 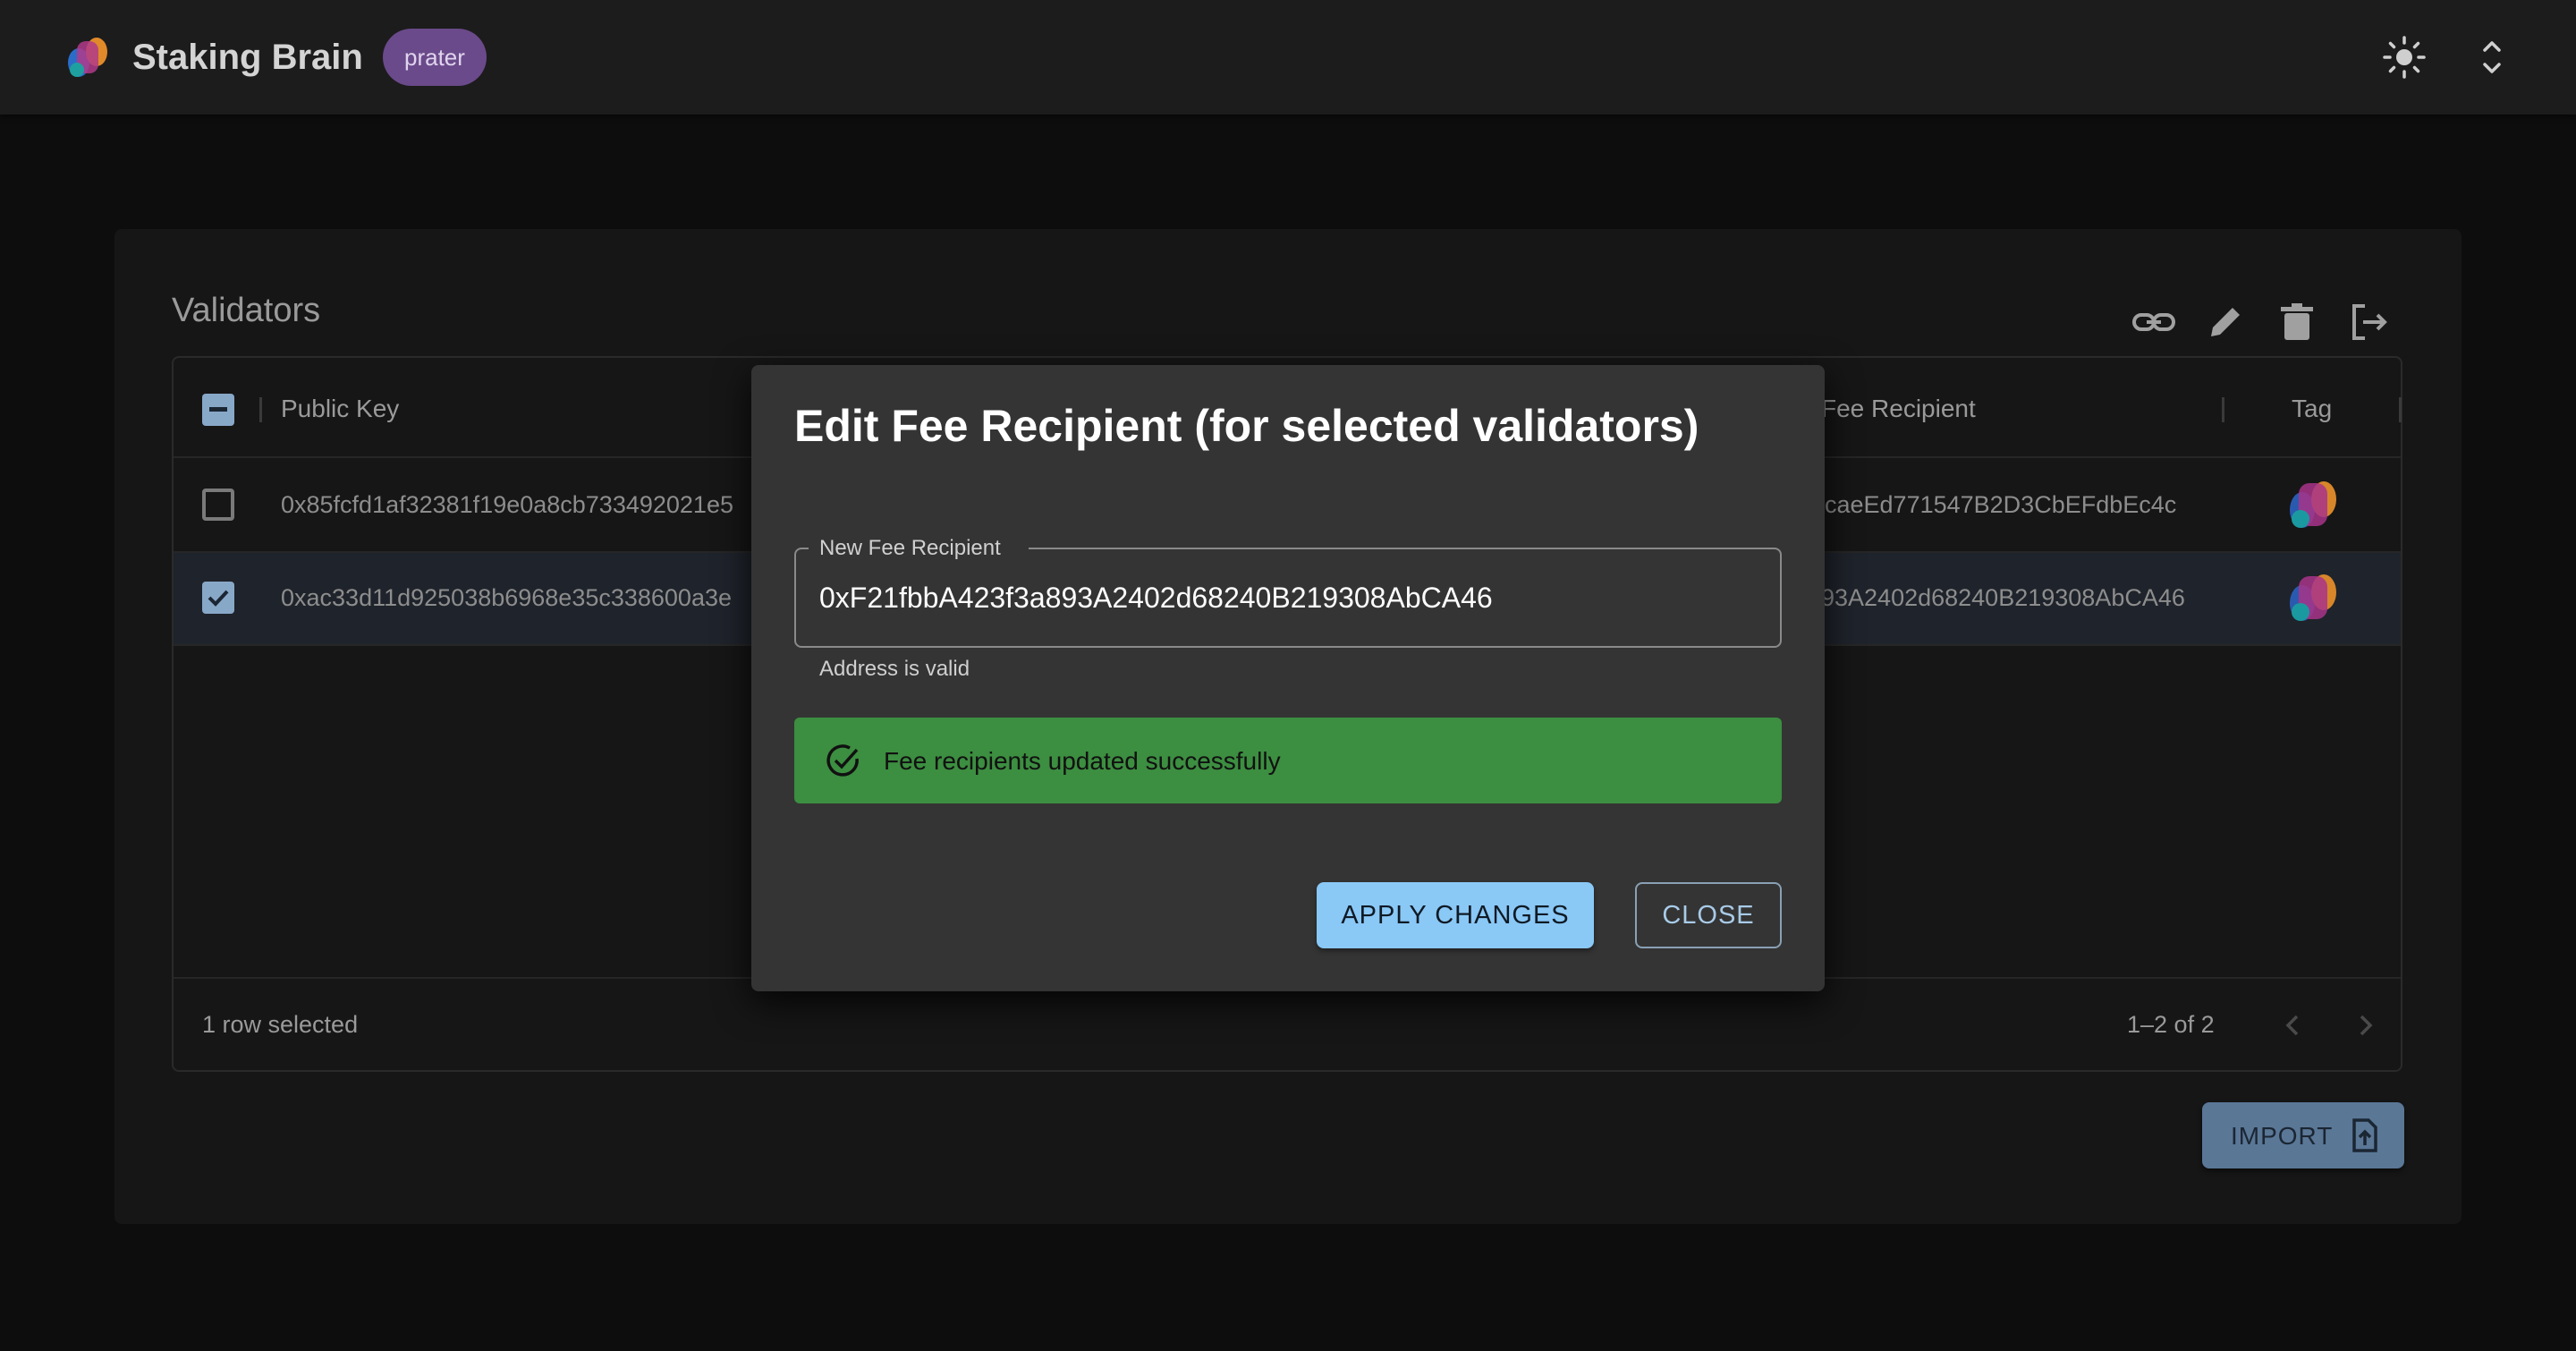 What do you see at coordinates (2368, 322) in the screenshot?
I see `exit-icon` at bounding box center [2368, 322].